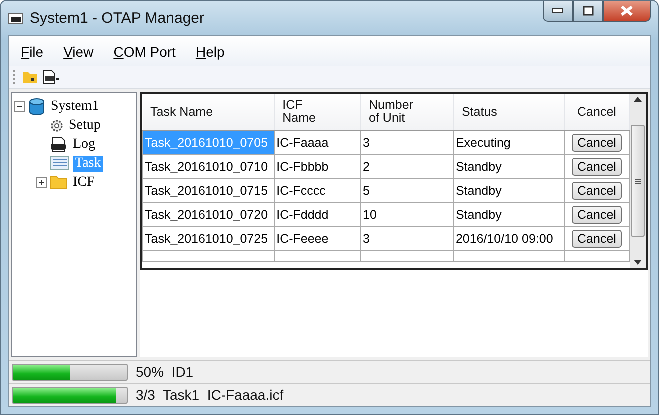 This screenshot has height=415, width=659. I want to click on table-cell: 2016/10/10 09:00, so click(508, 238).